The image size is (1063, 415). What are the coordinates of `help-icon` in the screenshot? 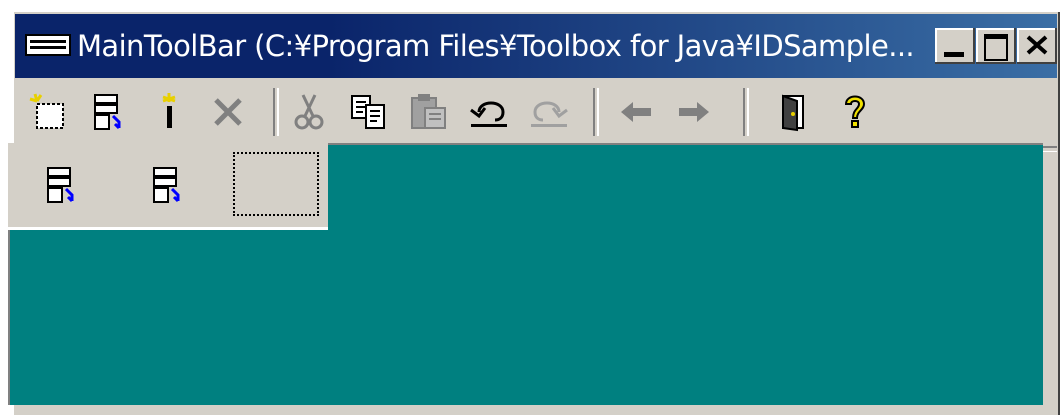 It's located at (855, 111).